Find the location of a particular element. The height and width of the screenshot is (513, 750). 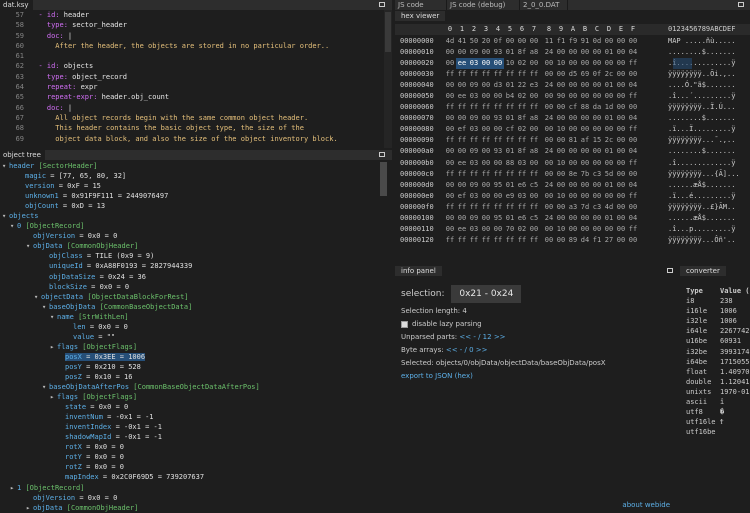

hex-byte: d3 is located at coordinates (498, 85).